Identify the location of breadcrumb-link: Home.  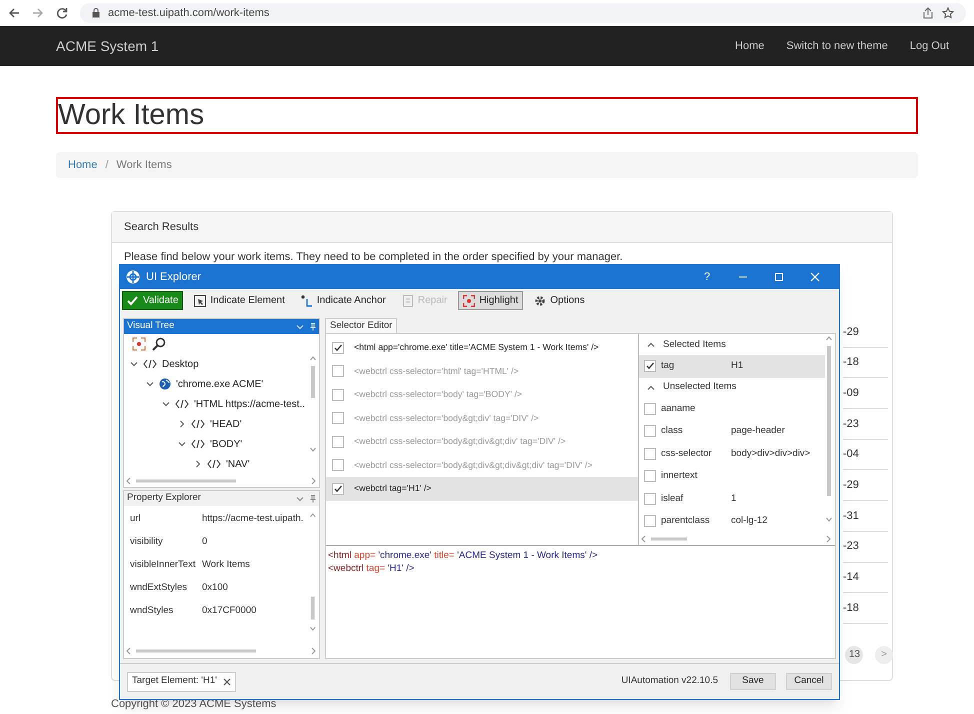
(83, 165).